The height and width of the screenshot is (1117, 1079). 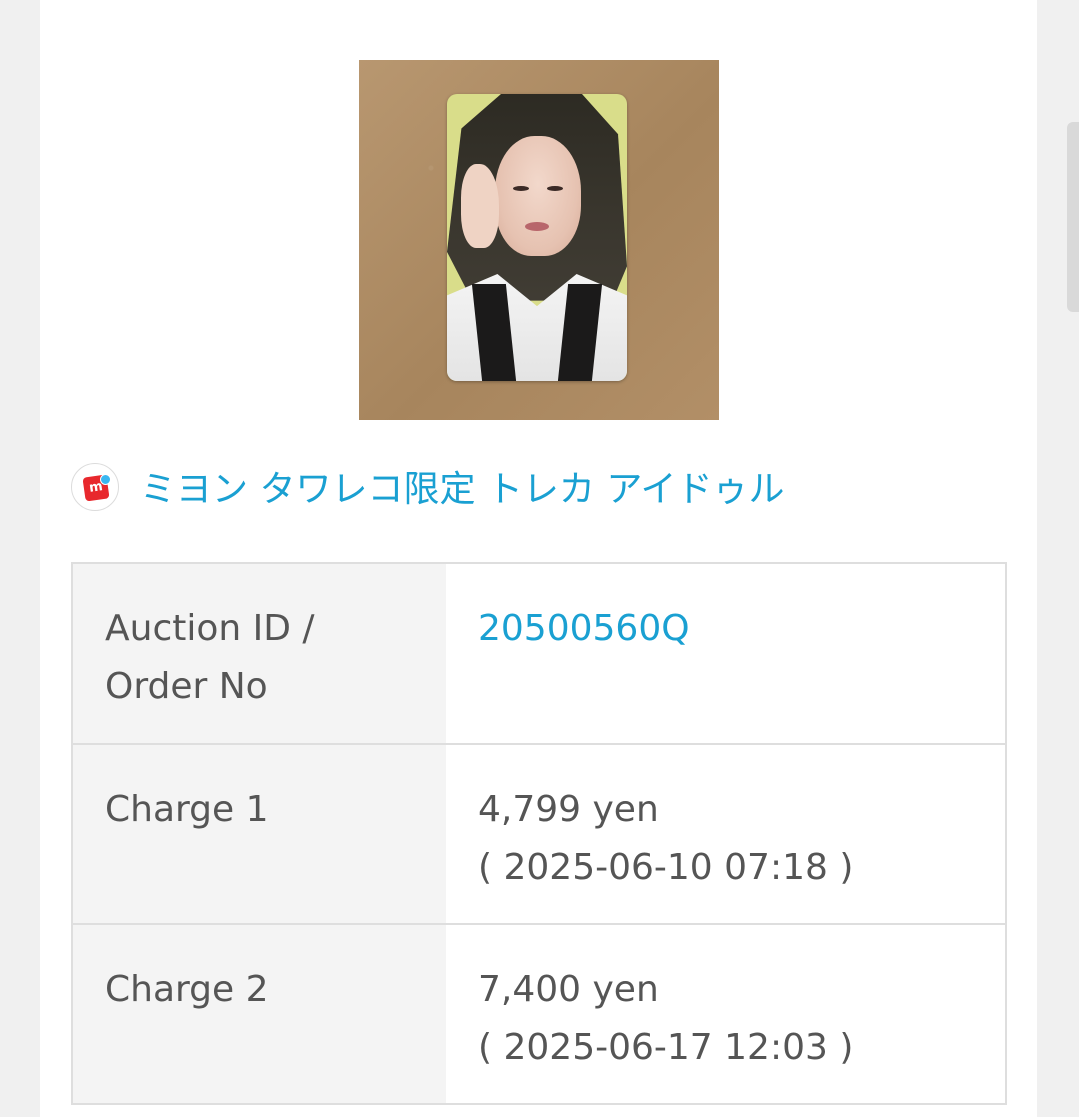 I want to click on charge-1-label-text: Charge 1, so click(x=187, y=809).